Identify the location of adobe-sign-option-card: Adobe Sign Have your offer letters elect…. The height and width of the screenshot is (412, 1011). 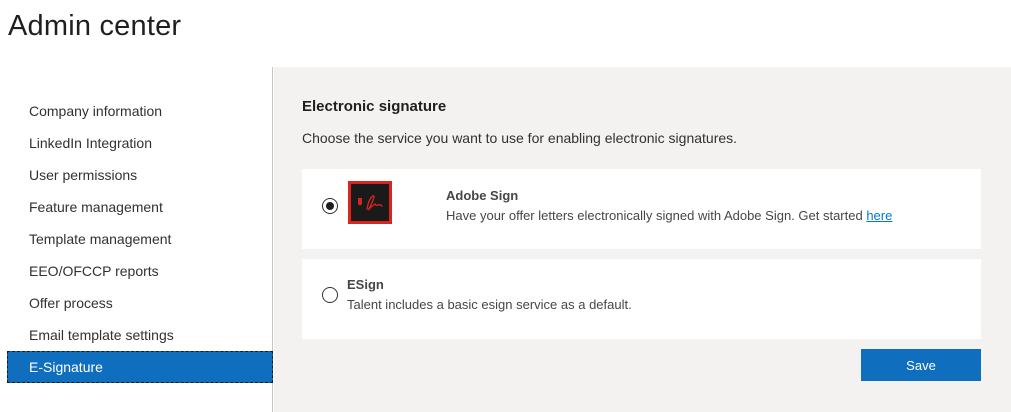
(641, 209).